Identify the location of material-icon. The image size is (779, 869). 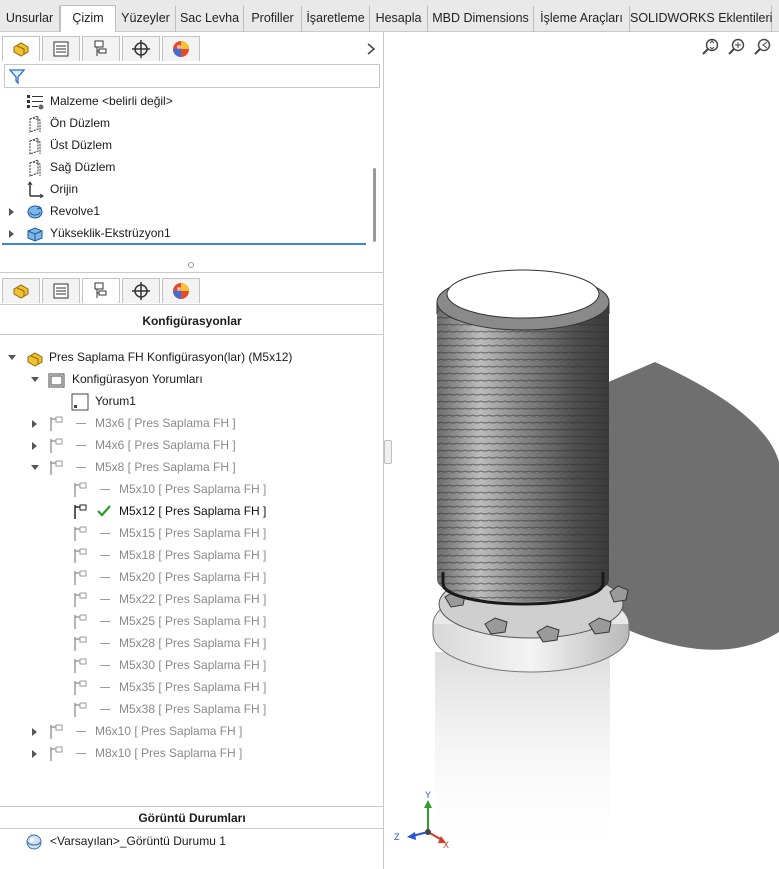
(35, 102).